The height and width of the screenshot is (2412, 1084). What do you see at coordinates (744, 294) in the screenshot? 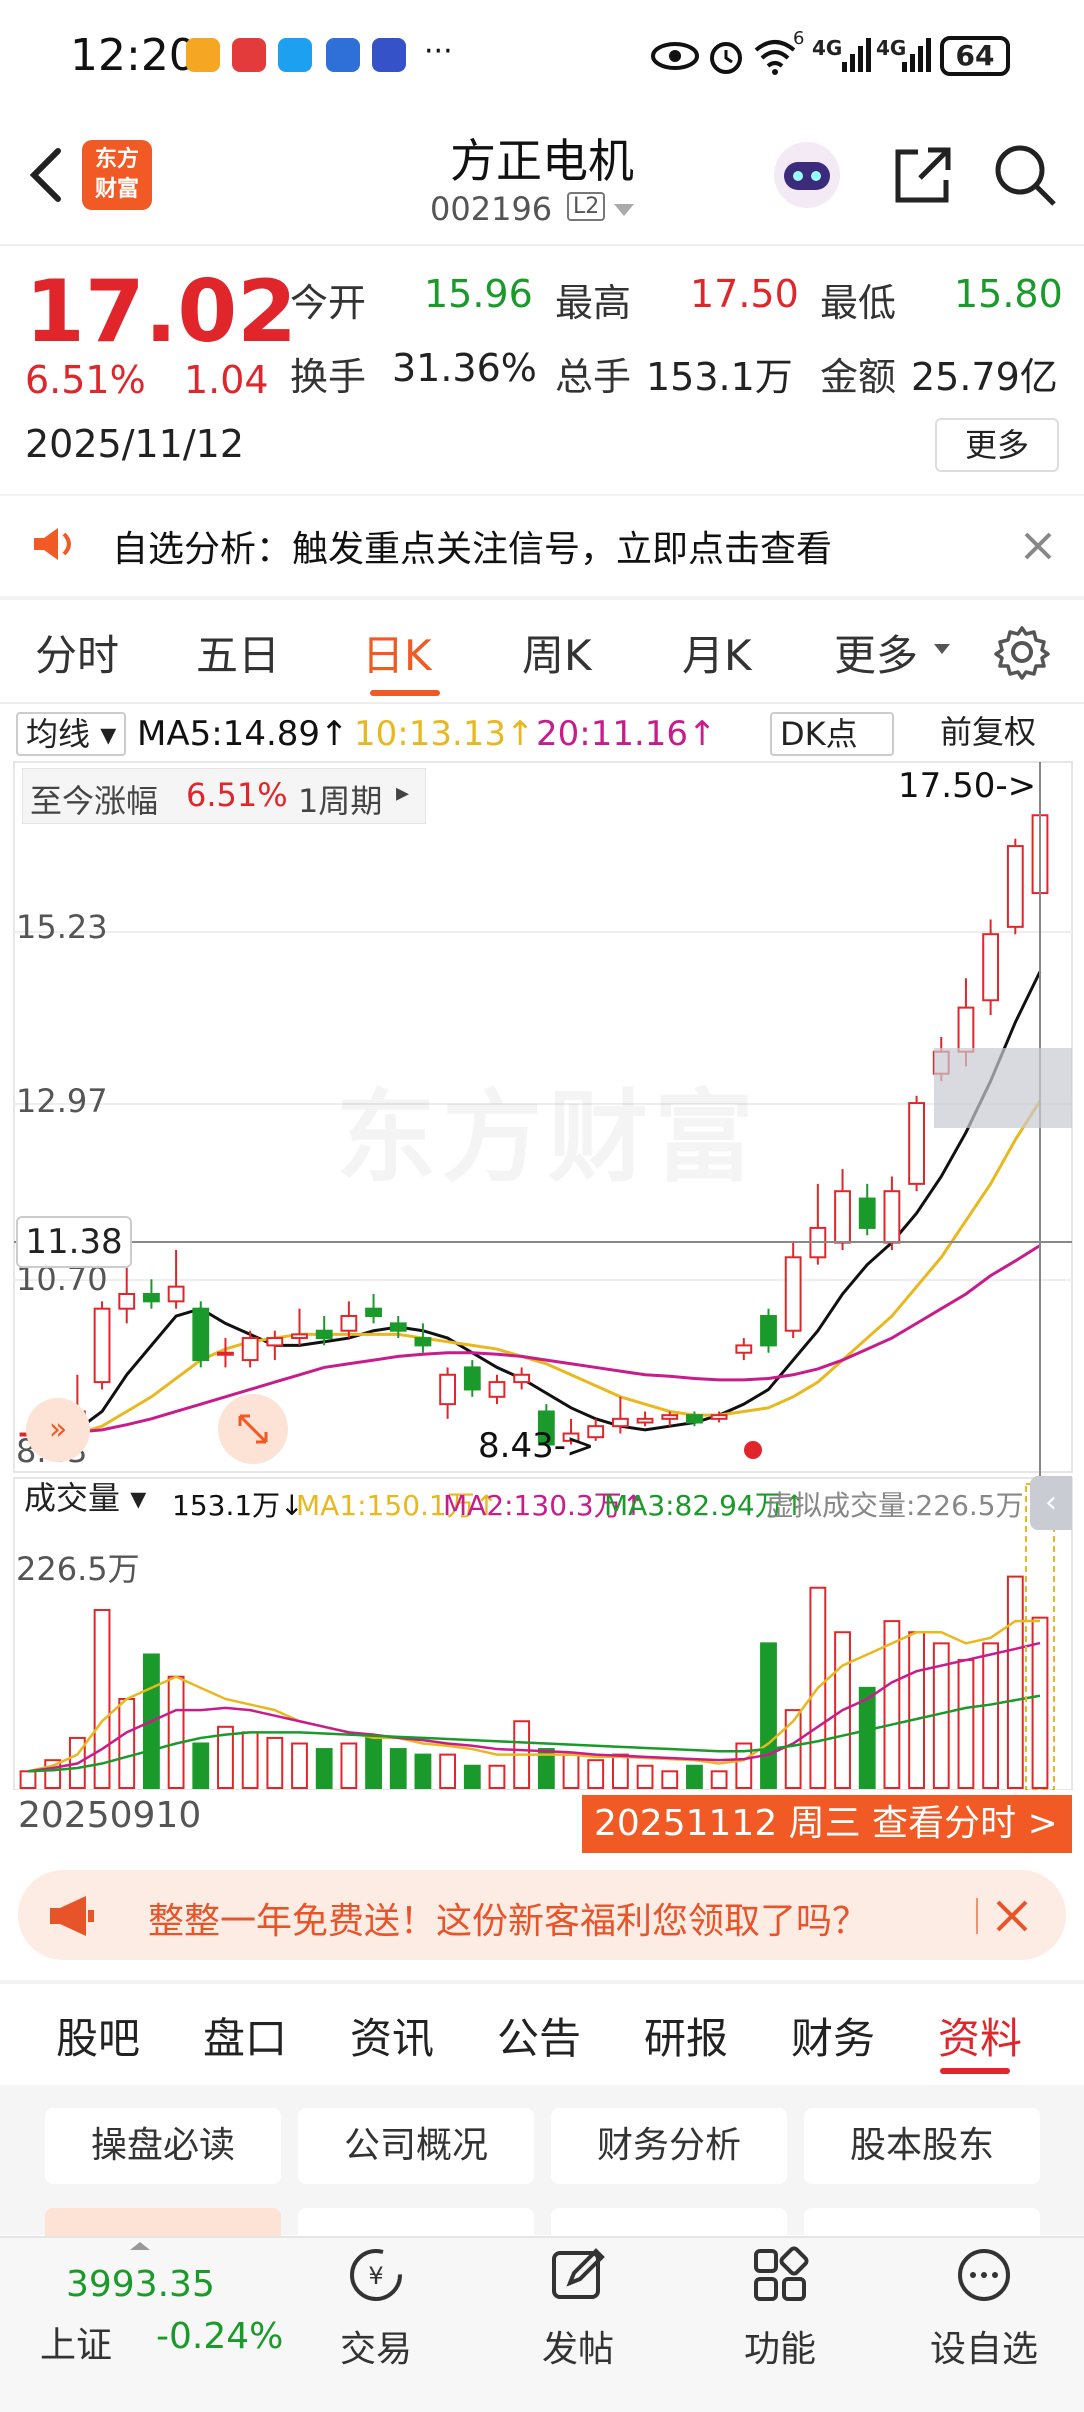
I see `high-value: 17.50` at bounding box center [744, 294].